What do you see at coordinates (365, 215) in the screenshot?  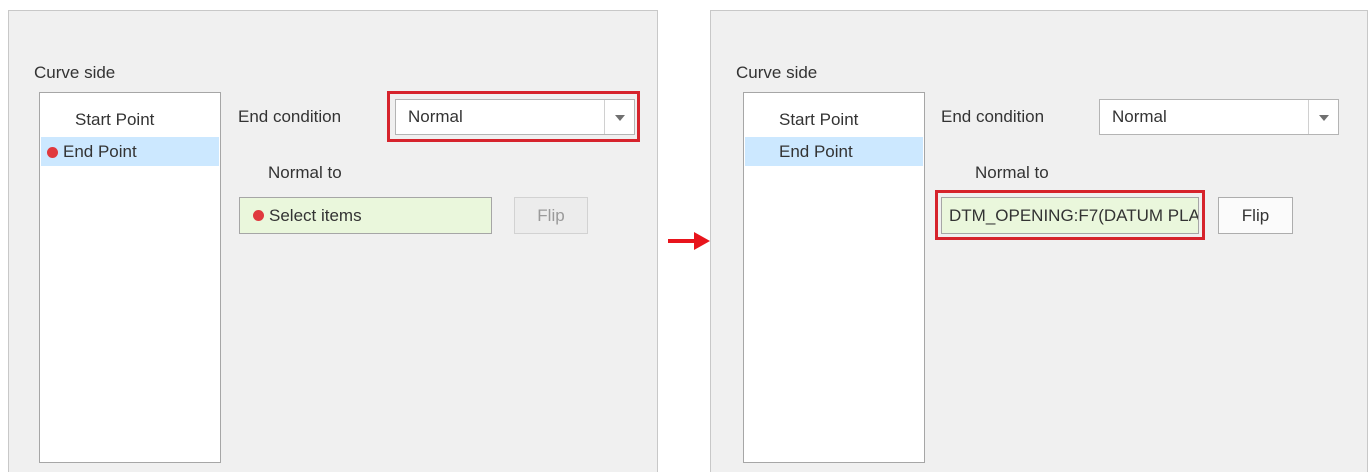 I see `normal-to-collector: Select items` at bounding box center [365, 215].